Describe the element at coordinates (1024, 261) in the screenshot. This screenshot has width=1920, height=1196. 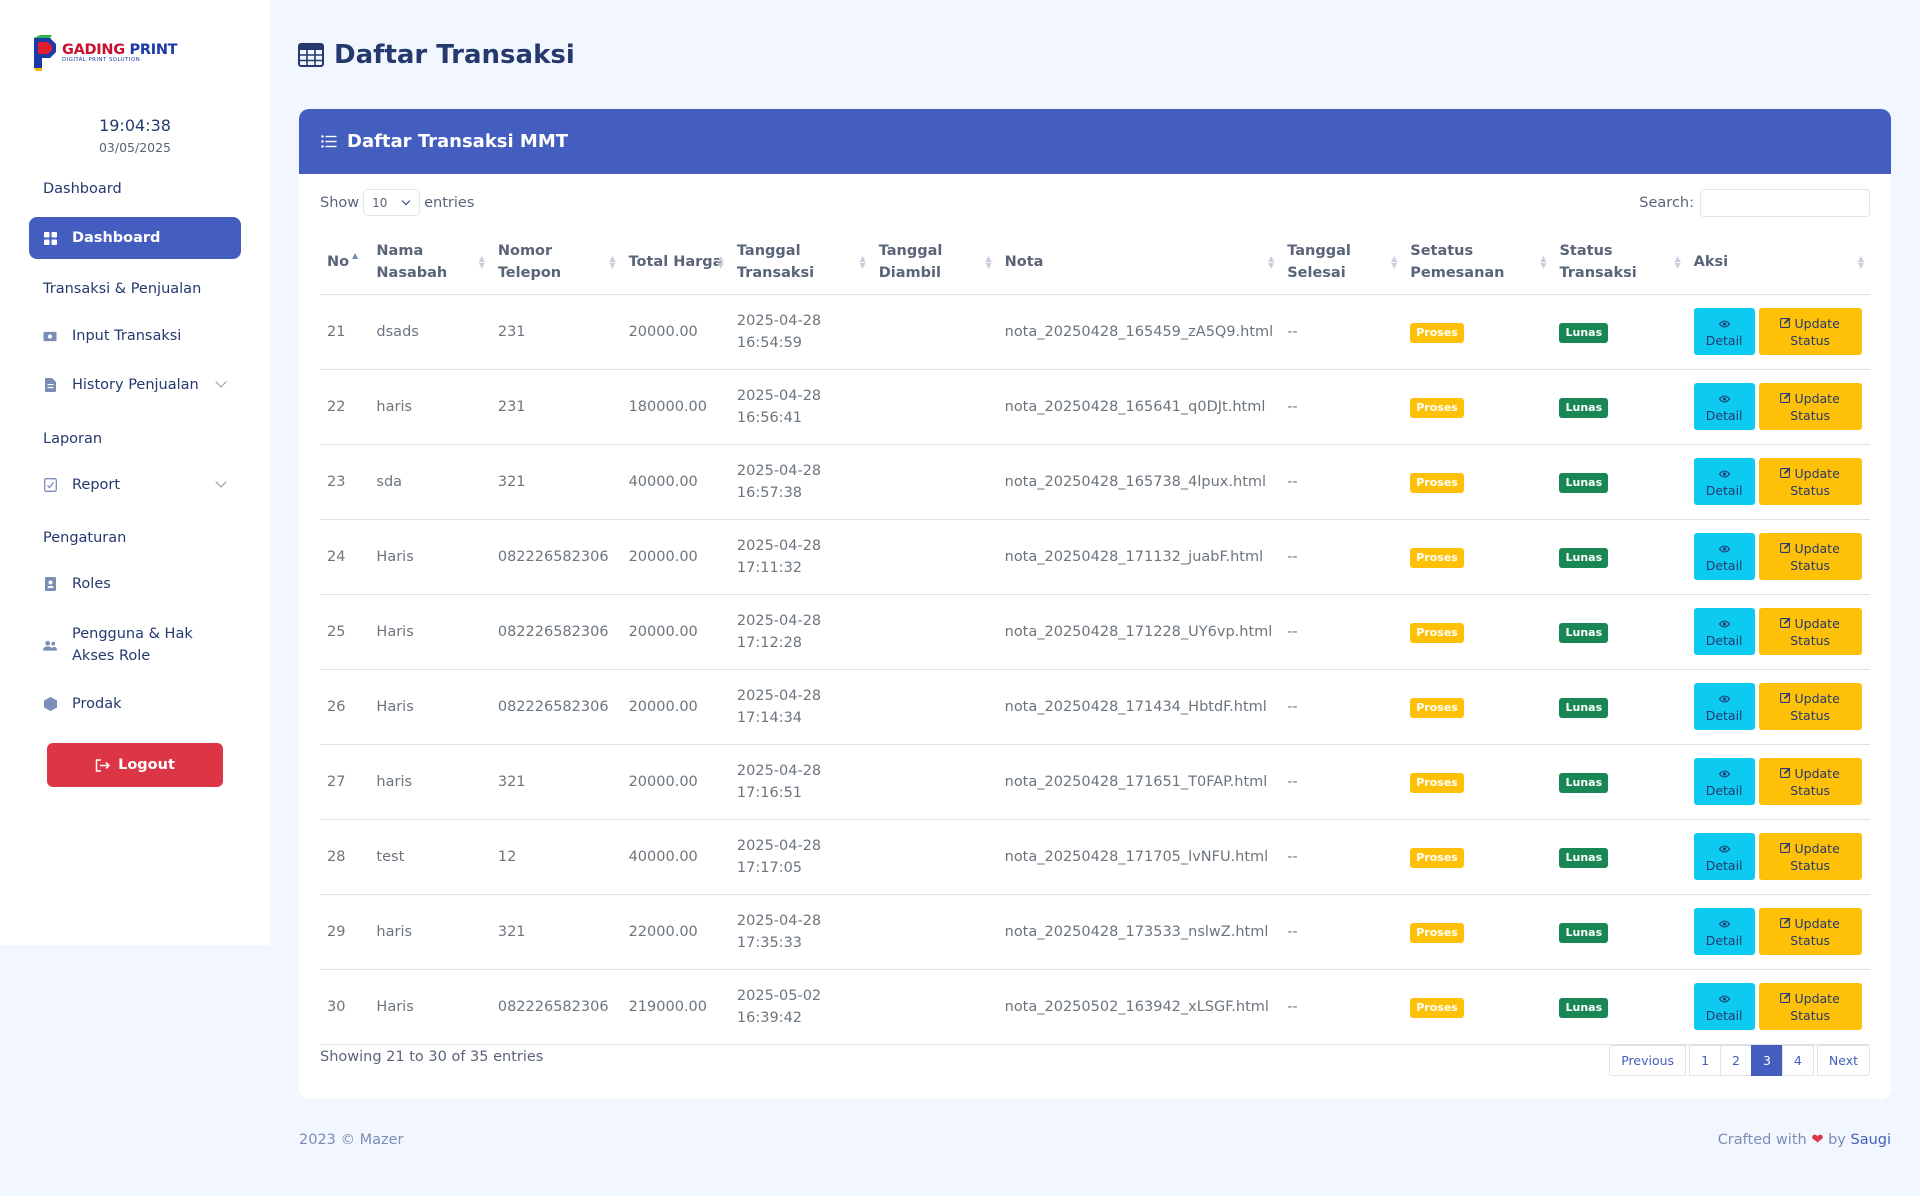
I see `column-header-label: Nota` at that location.